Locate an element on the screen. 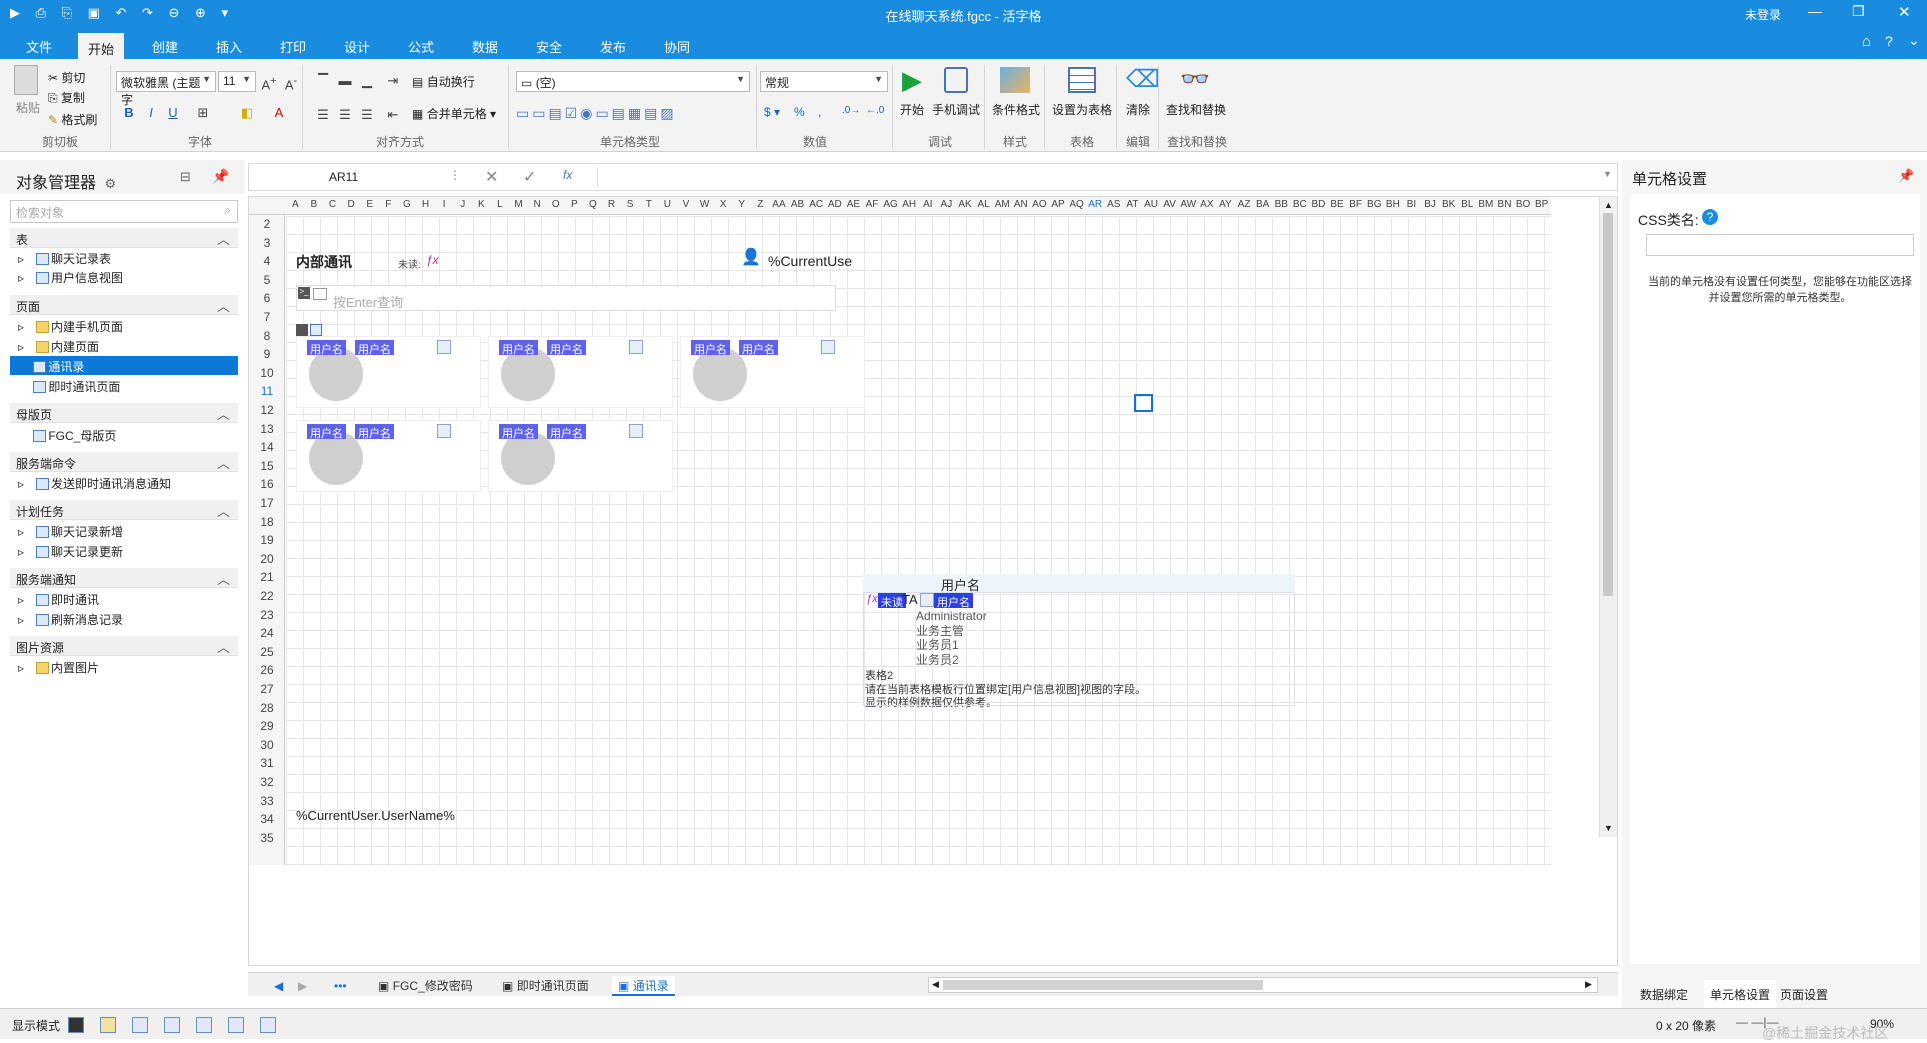  column-header-cell: BH is located at coordinates (1393, 204).